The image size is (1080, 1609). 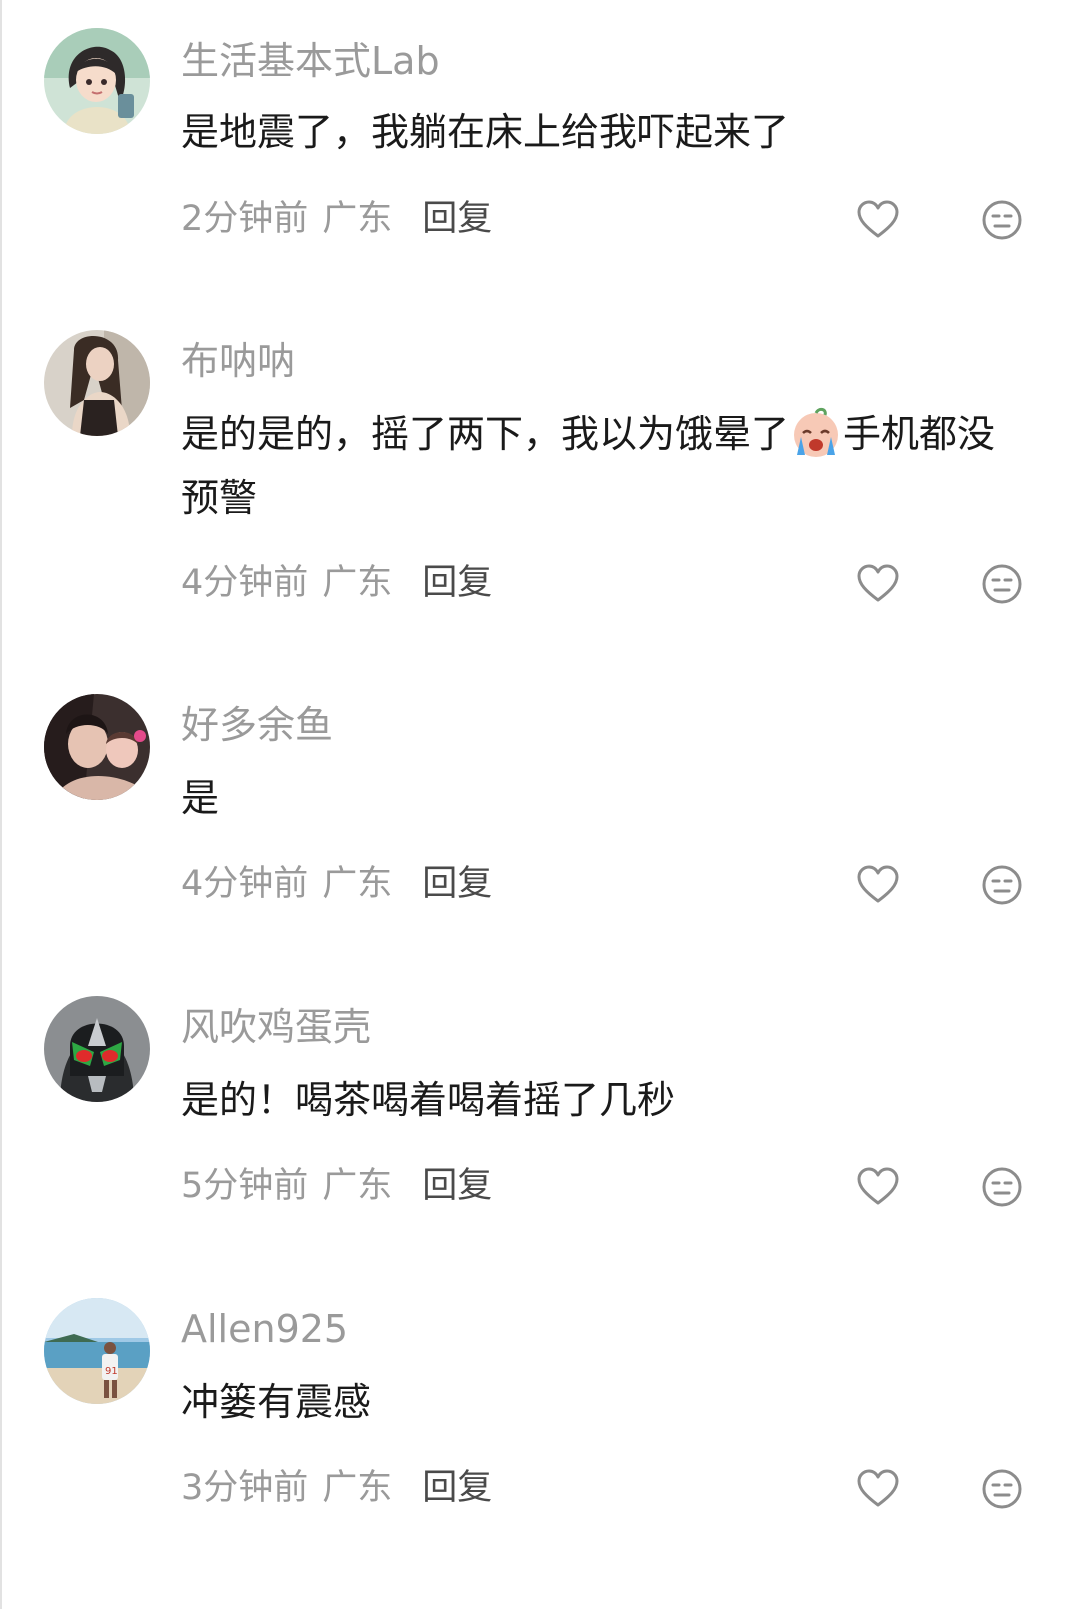 I want to click on comment-text: 冲篓有震感, so click(x=276, y=1402).